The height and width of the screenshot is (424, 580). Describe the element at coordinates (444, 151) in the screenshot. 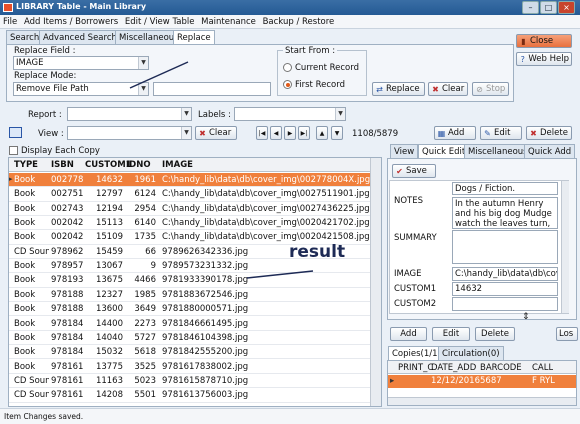

I see `tab-quick-edit: Quick Edit` at that location.